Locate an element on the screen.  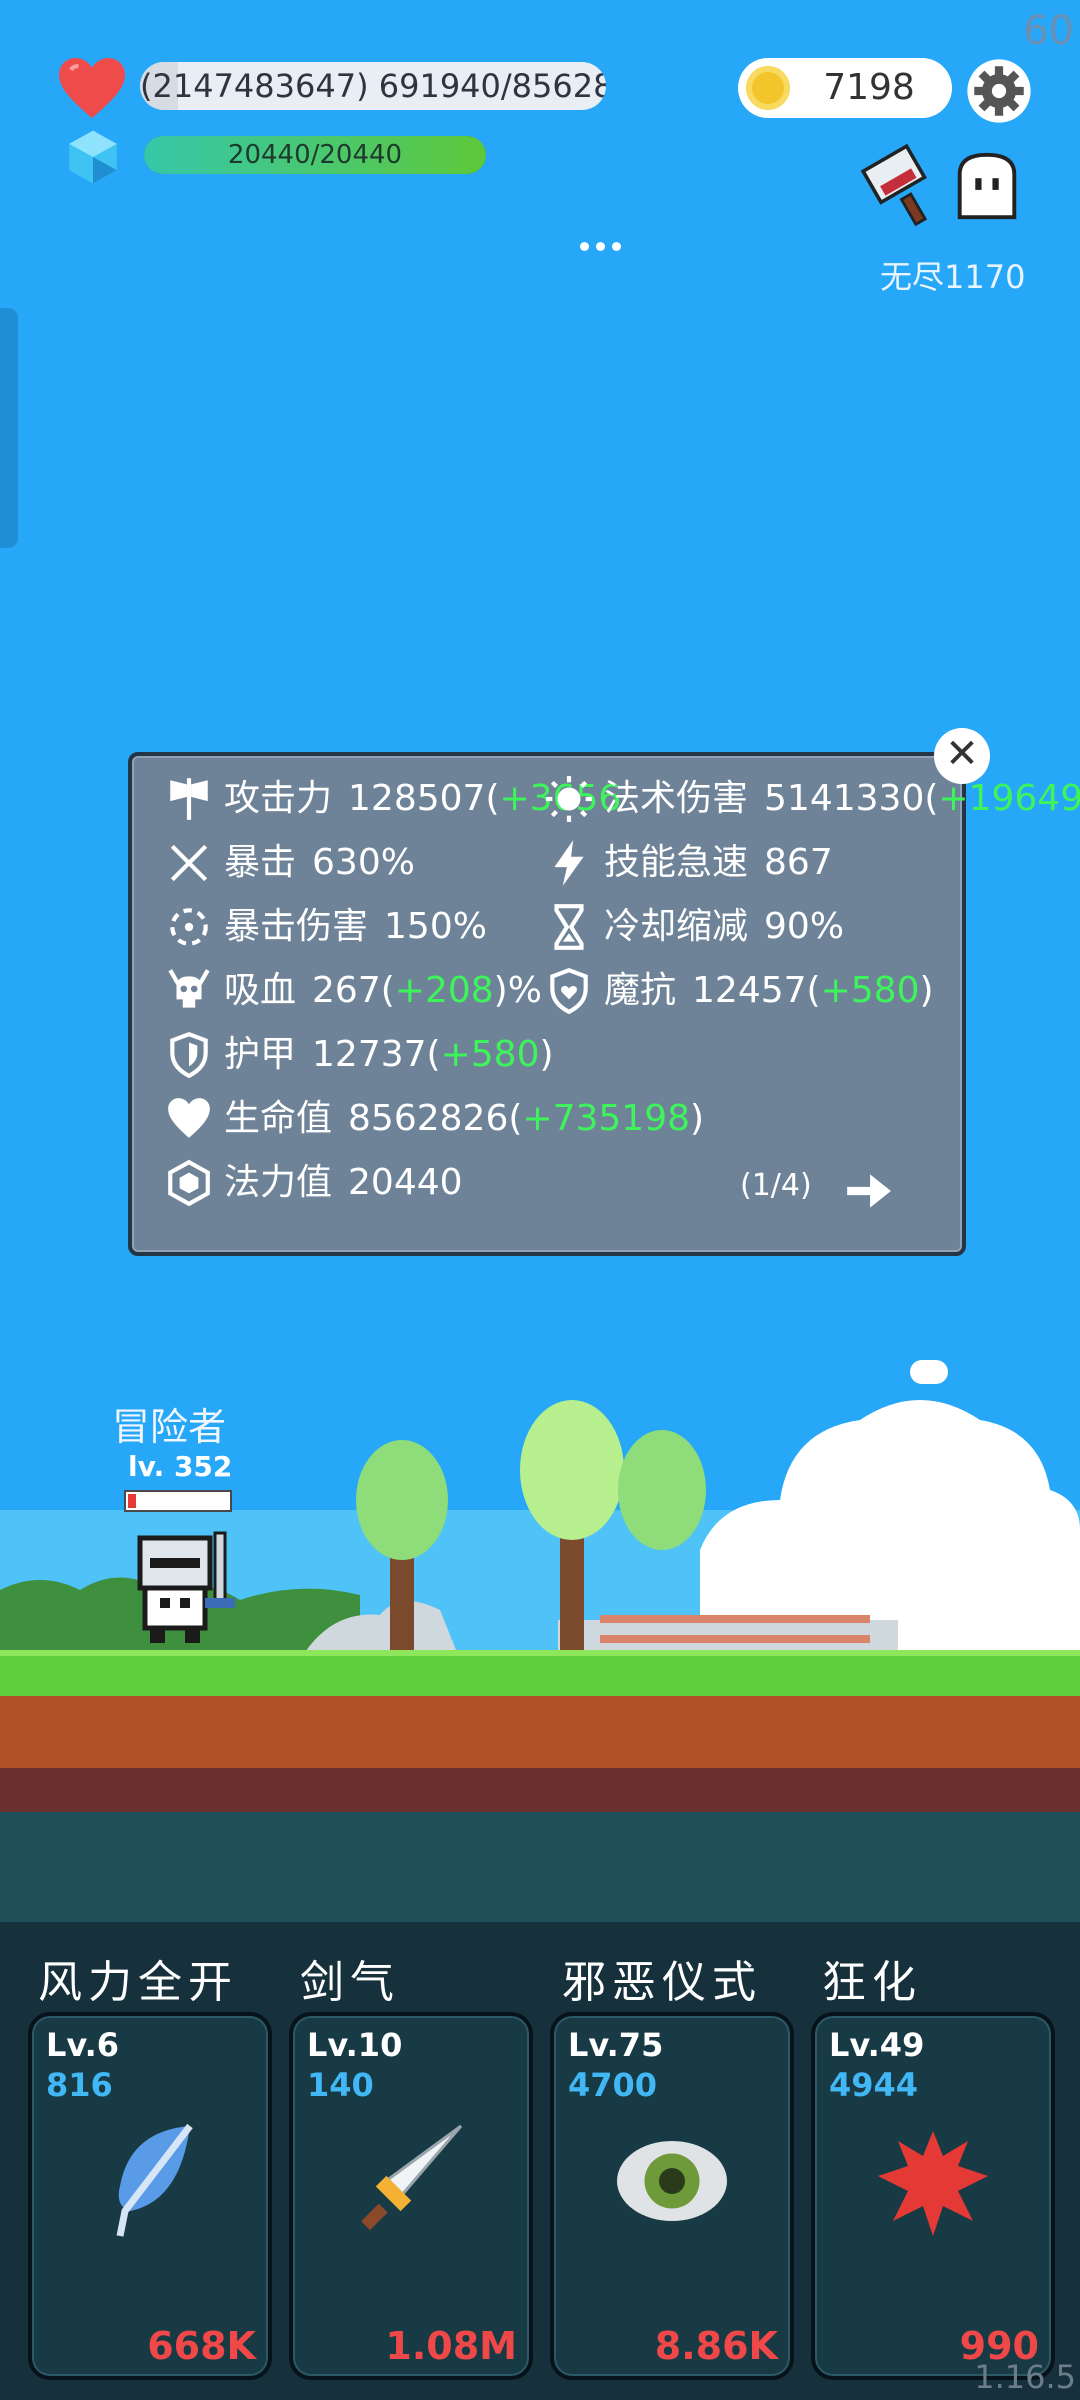
version-label: 1.16.5 is located at coordinates (1025, 2377).